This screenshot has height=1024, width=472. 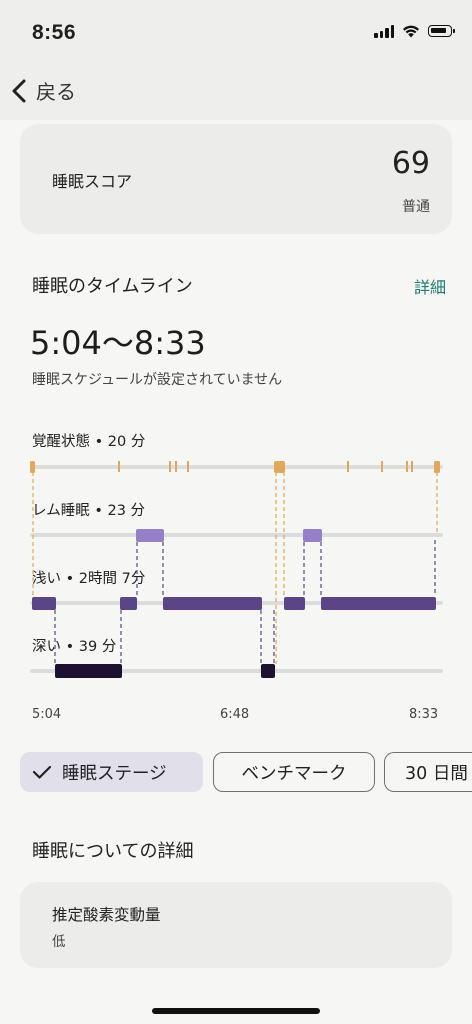 I want to click on chip-benchmark: ベンチマーク, so click(x=294, y=772).